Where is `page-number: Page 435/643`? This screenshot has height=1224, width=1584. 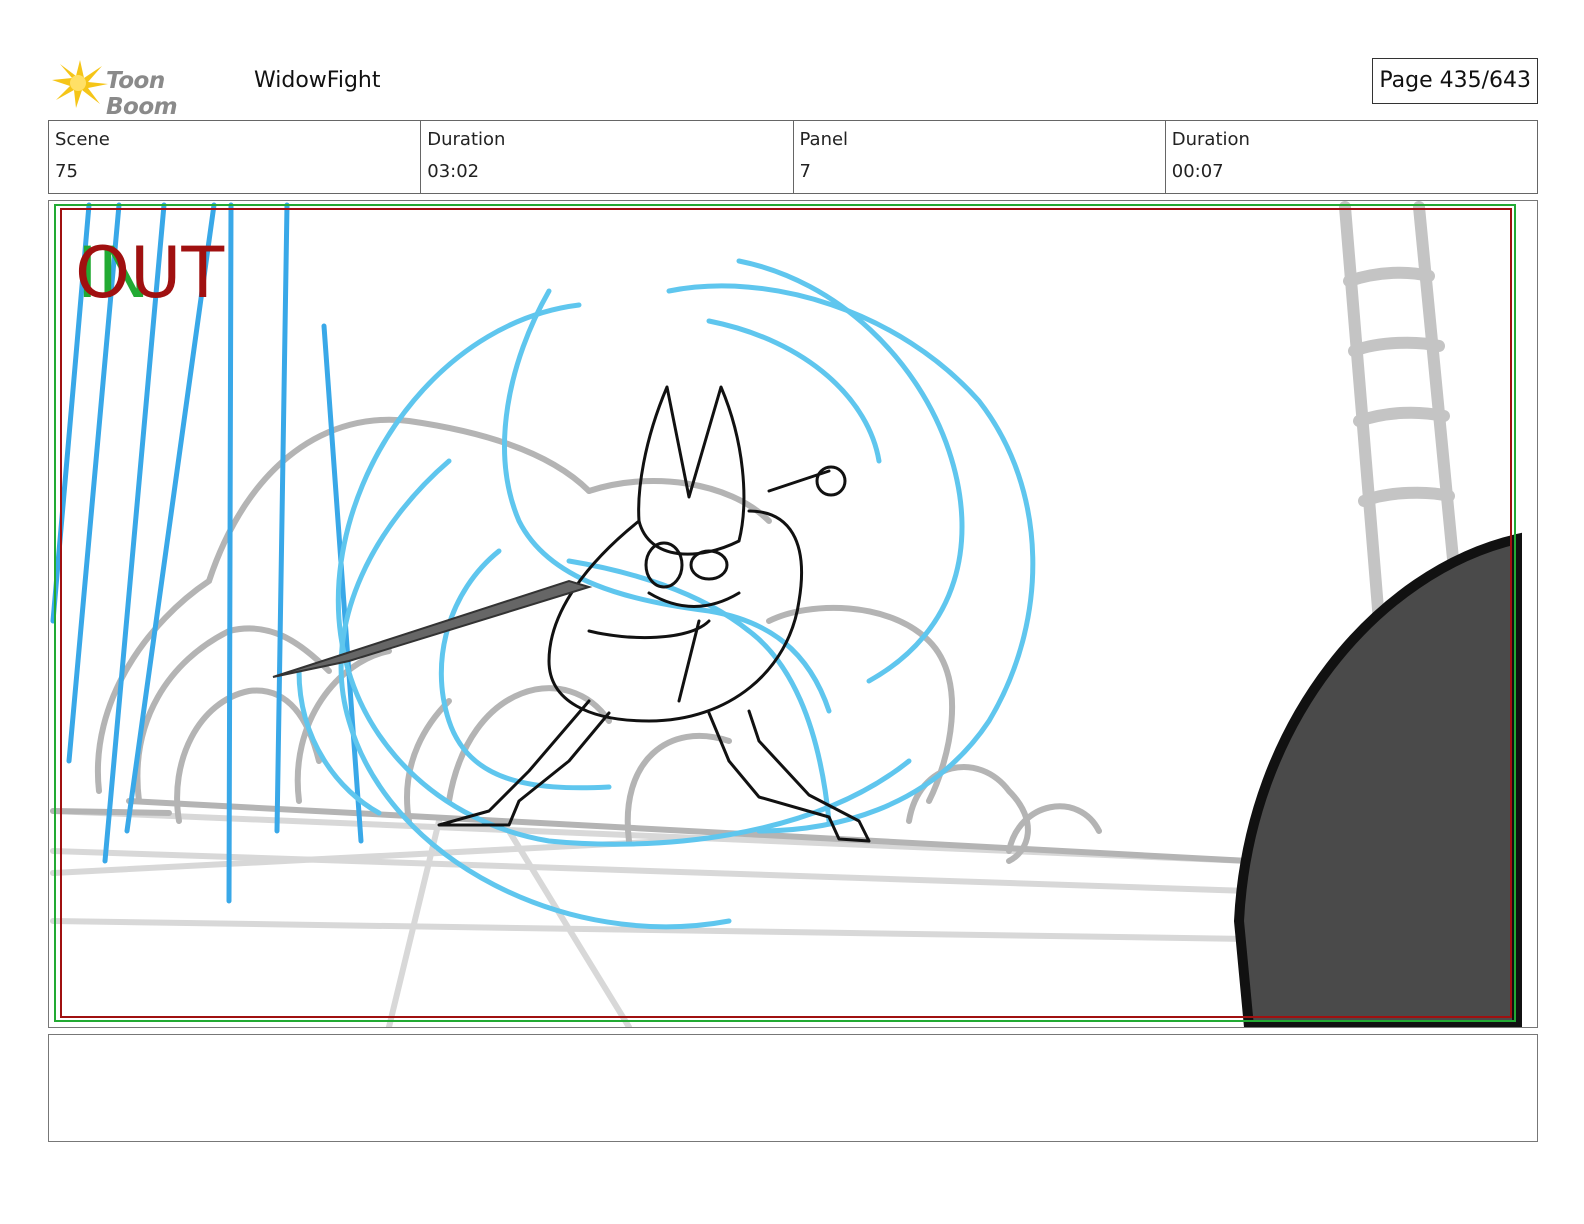
page-number: Page 435/643 is located at coordinates (1455, 81).